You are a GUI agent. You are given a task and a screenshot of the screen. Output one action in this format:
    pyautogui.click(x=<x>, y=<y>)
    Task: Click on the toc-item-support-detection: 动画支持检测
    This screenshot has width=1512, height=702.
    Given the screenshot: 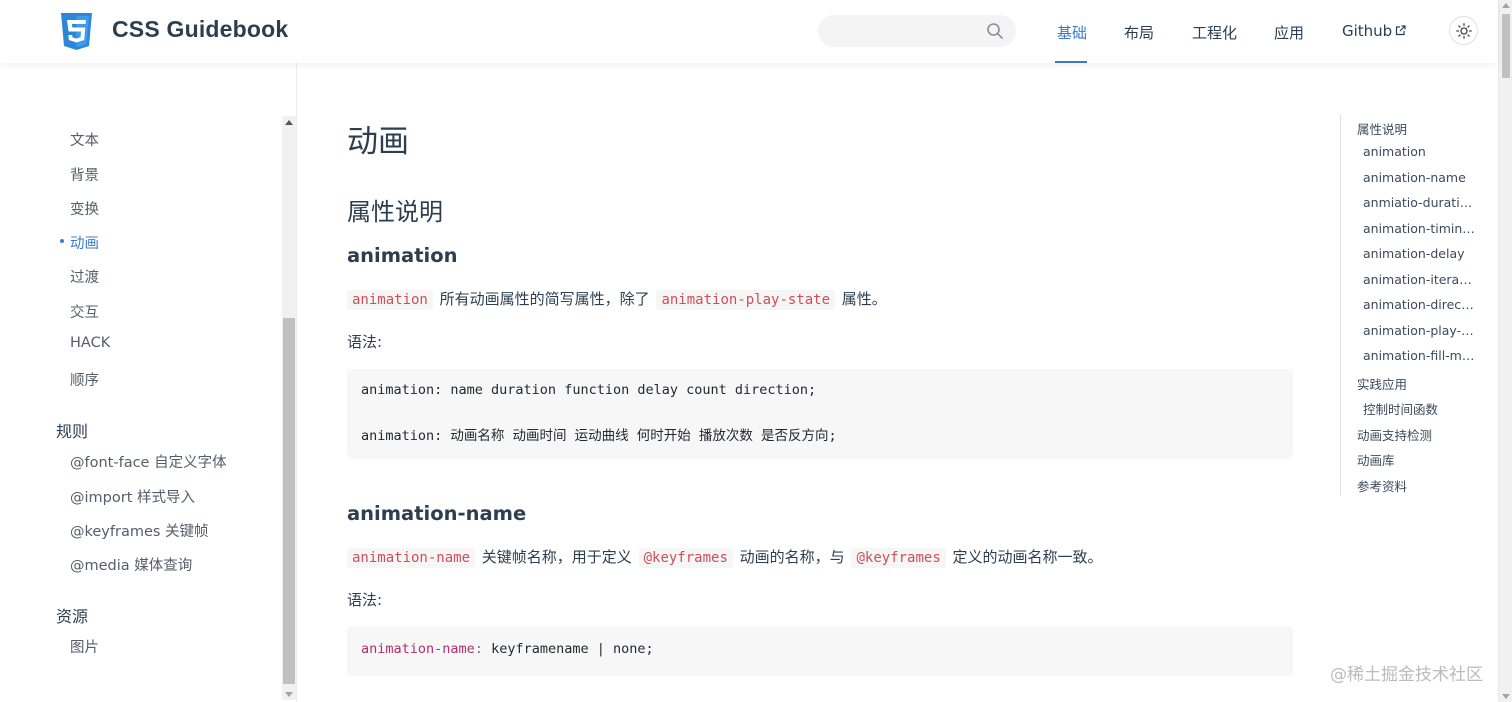 What is the action you would take?
    pyautogui.click(x=1423, y=434)
    